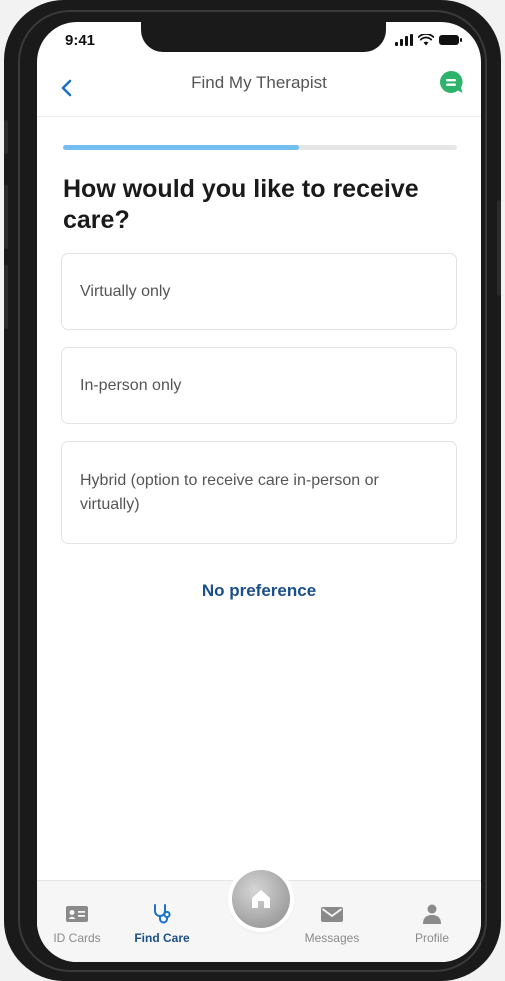 The image size is (505, 981). I want to click on app-header: Find My Therapist, so click(259, 92).